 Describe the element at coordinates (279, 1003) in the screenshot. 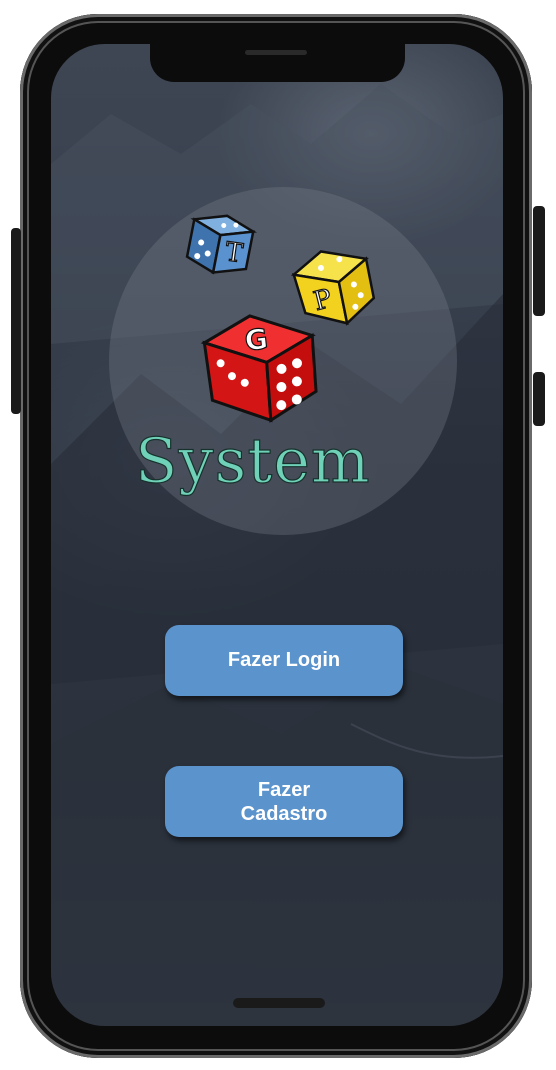

I see `home-indicator` at that location.